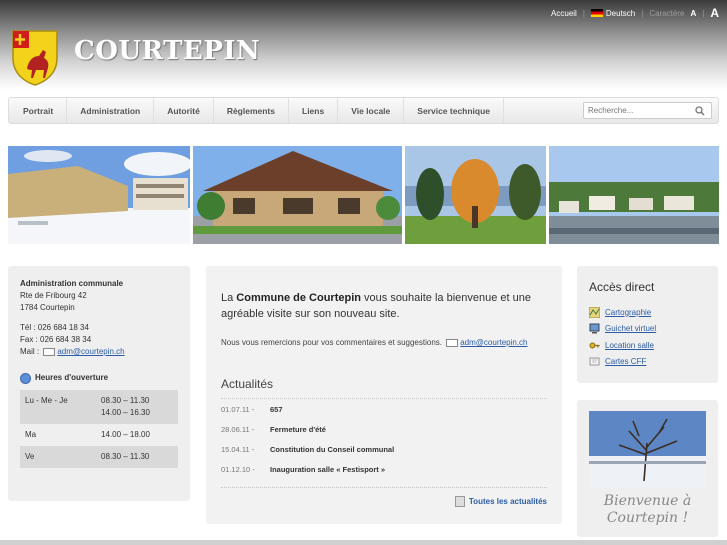 The width and height of the screenshot is (727, 545). Describe the element at coordinates (594, 345) in the screenshot. I see `key-icon` at that location.